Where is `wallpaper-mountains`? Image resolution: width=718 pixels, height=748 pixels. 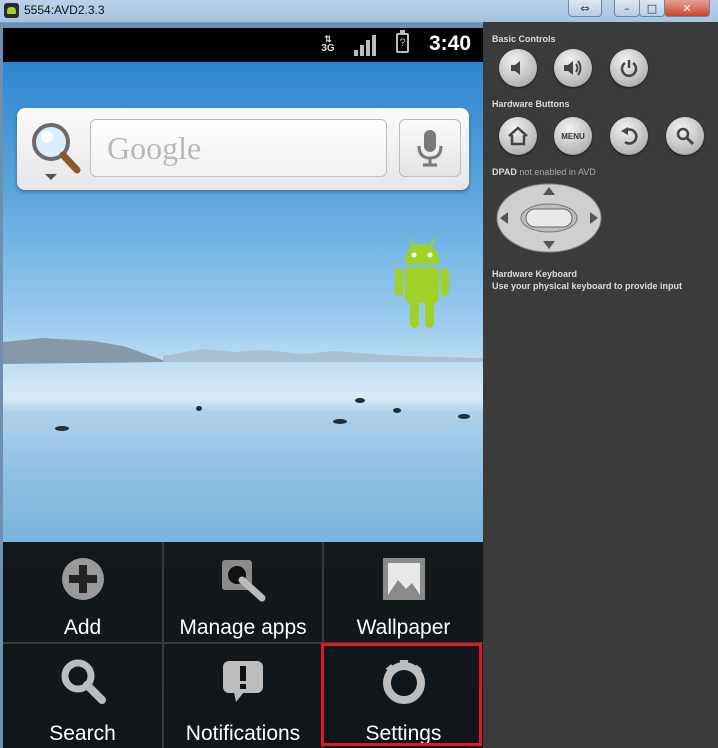
wallpaper-mountains is located at coordinates (243, 351).